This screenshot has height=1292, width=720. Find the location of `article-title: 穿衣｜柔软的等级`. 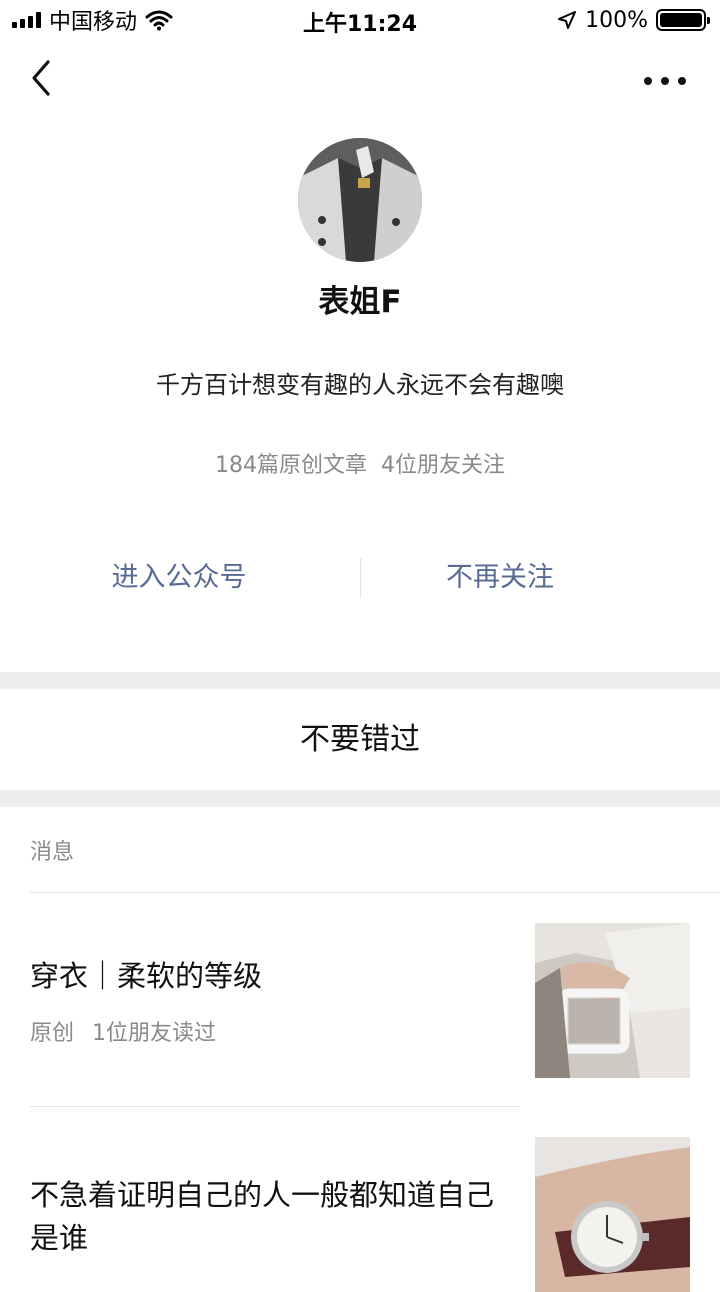

article-title: 穿衣｜柔软的等级 is located at coordinates (146, 976).